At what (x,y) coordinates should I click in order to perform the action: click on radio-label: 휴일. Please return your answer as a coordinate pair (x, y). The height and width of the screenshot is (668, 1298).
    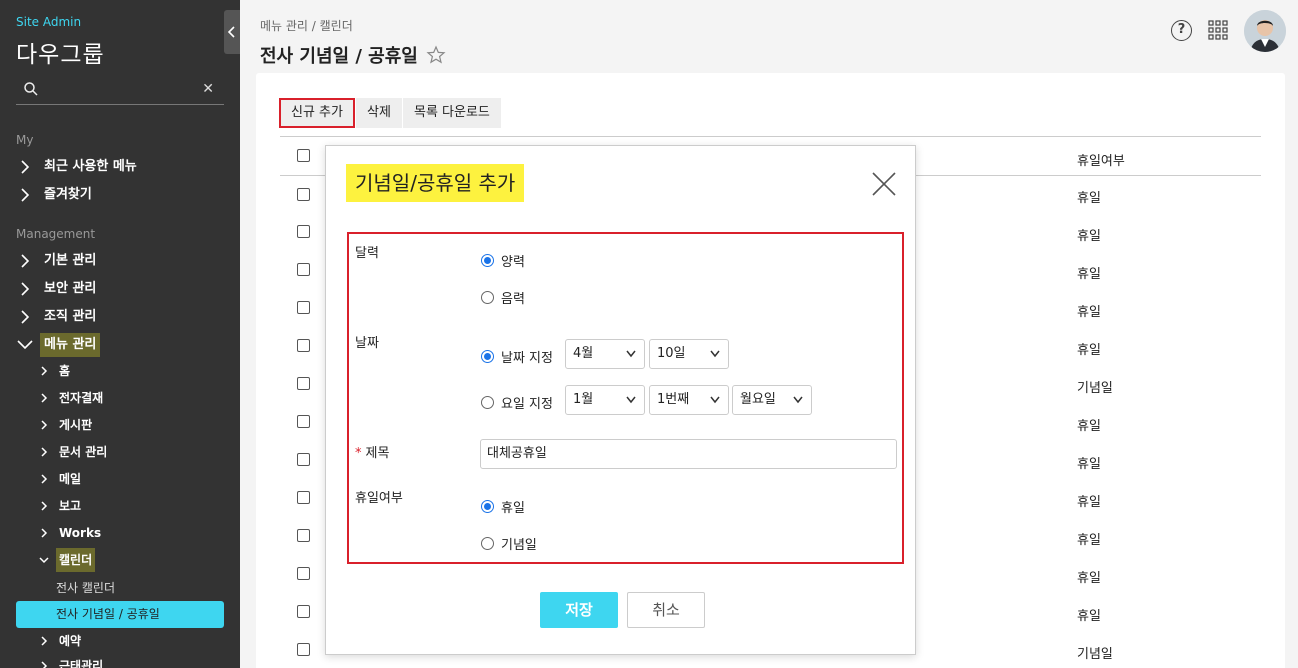
    Looking at the image, I should click on (513, 508).